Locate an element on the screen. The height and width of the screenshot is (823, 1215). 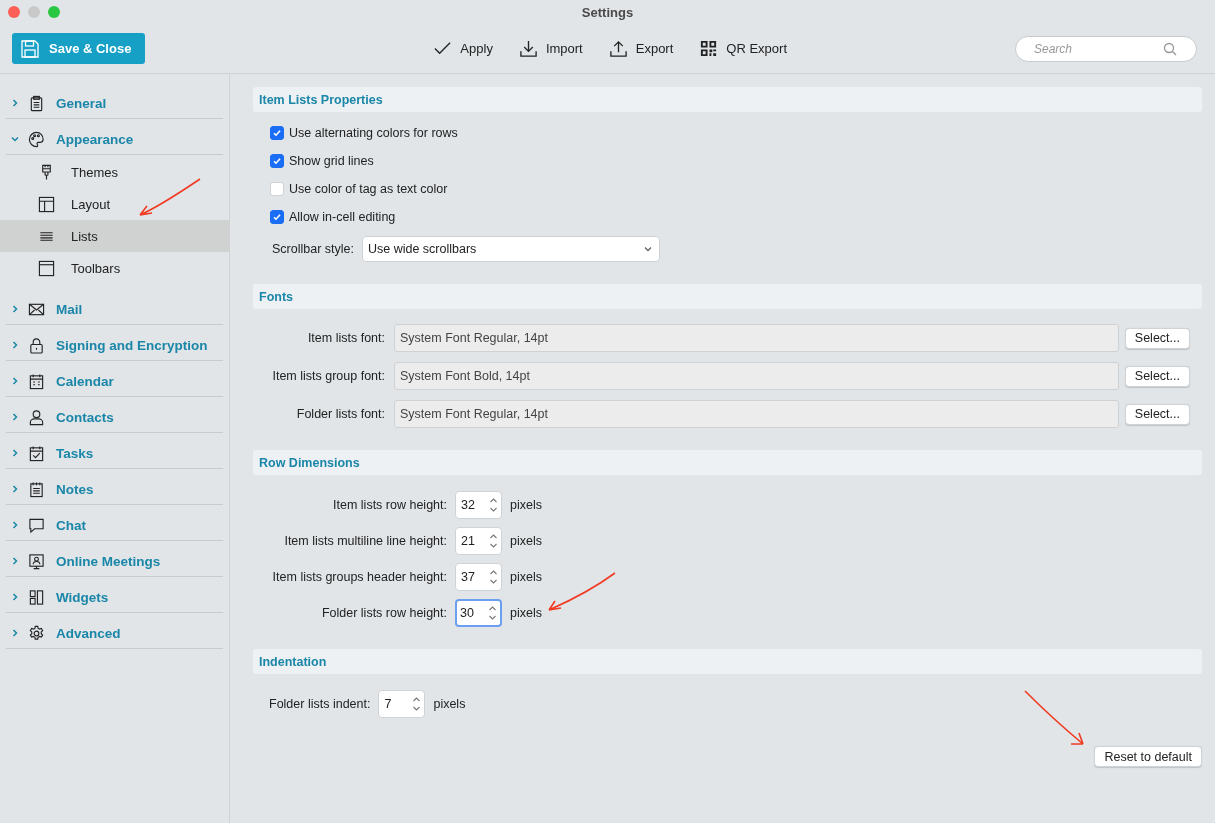
field-label: Item lists multiline line height: is located at coordinates (365, 541).